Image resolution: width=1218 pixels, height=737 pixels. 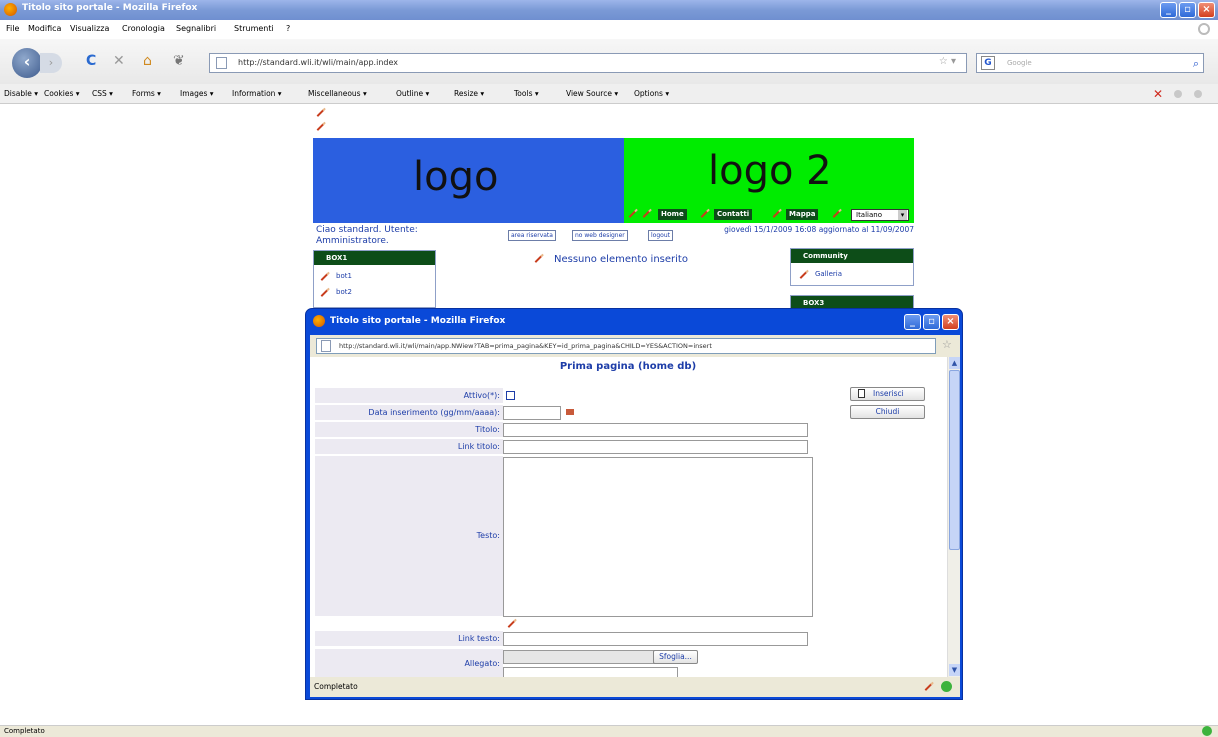 What do you see at coordinates (570, 412) in the screenshot?
I see `calendar-icon` at bounding box center [570, 412].